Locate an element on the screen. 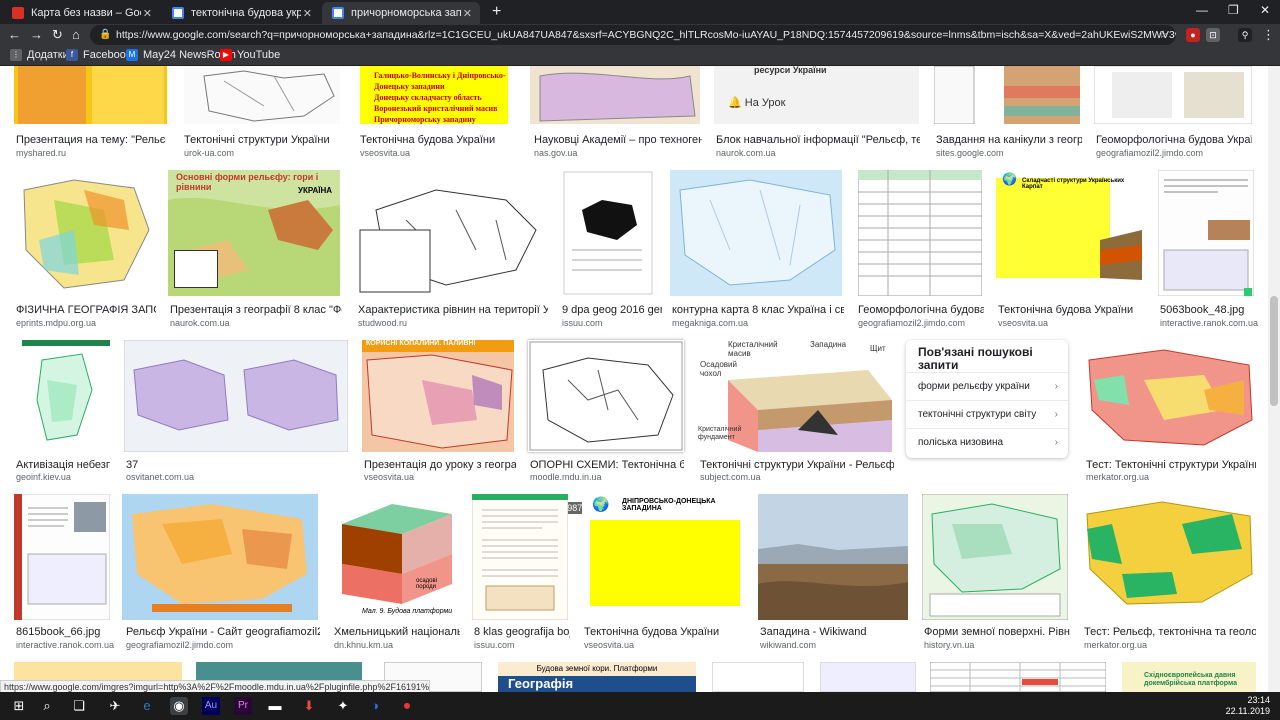 The height and width of the screenshot is (720, 1280). bookmark-apps: ⋮ Додатки is located at coordinates (39, 55).